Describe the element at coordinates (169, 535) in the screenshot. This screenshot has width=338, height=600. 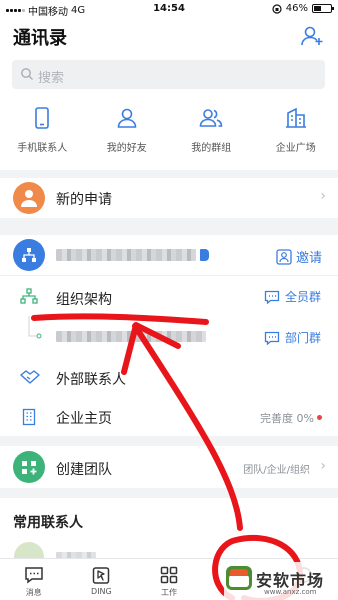
I see `frequent-contacts-section: 常用联系人` at that location.